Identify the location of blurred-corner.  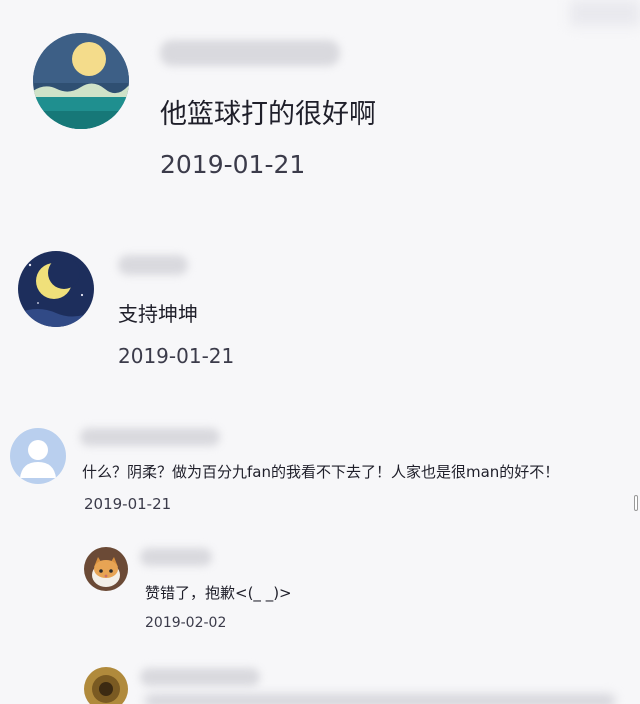
(605, 13).